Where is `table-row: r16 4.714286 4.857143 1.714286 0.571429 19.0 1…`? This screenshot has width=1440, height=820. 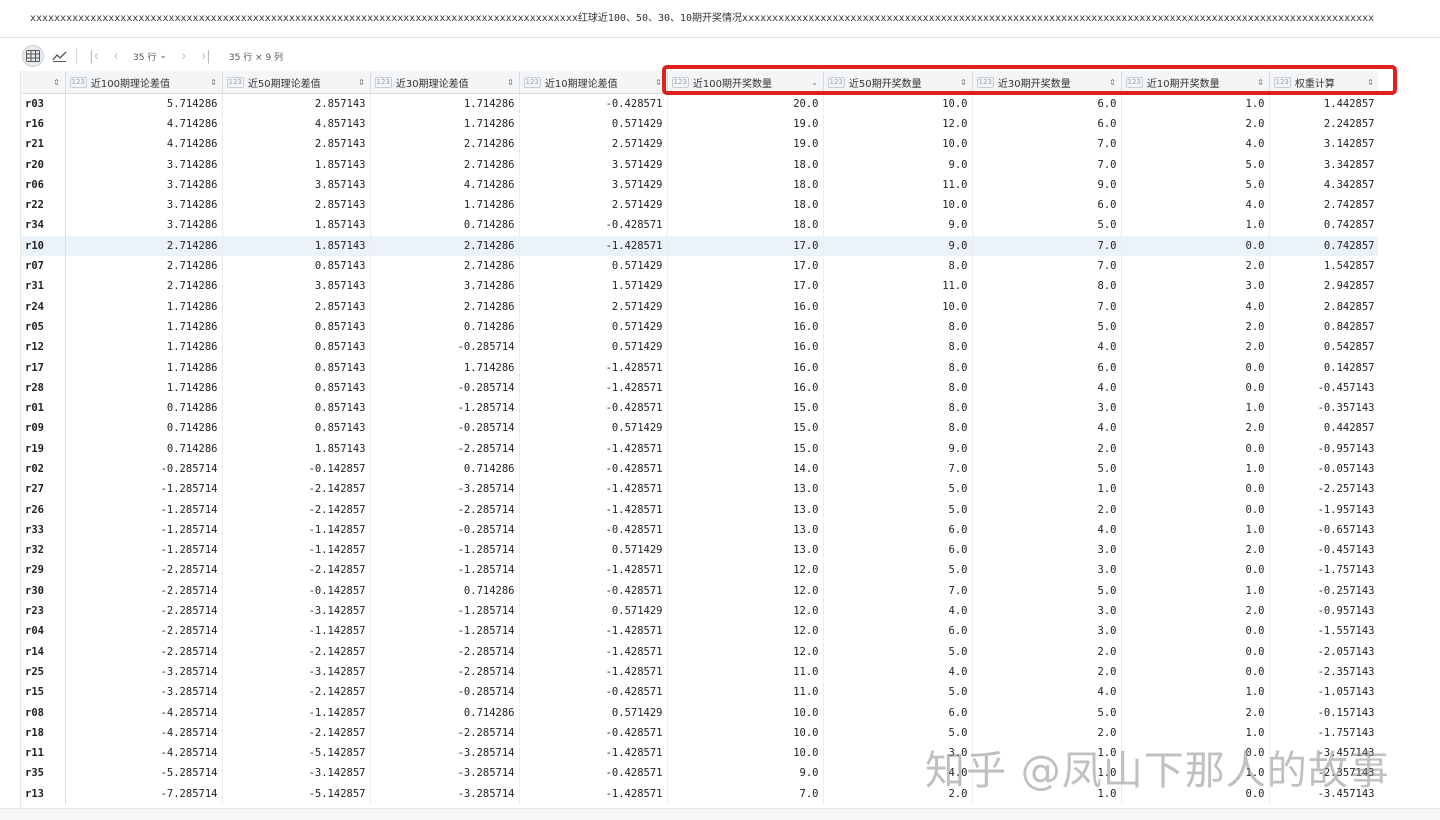
table-row: r16 4.714286 4.857143 1.714286 0.571429 19.0 1… is located at coordinates (699, 124).